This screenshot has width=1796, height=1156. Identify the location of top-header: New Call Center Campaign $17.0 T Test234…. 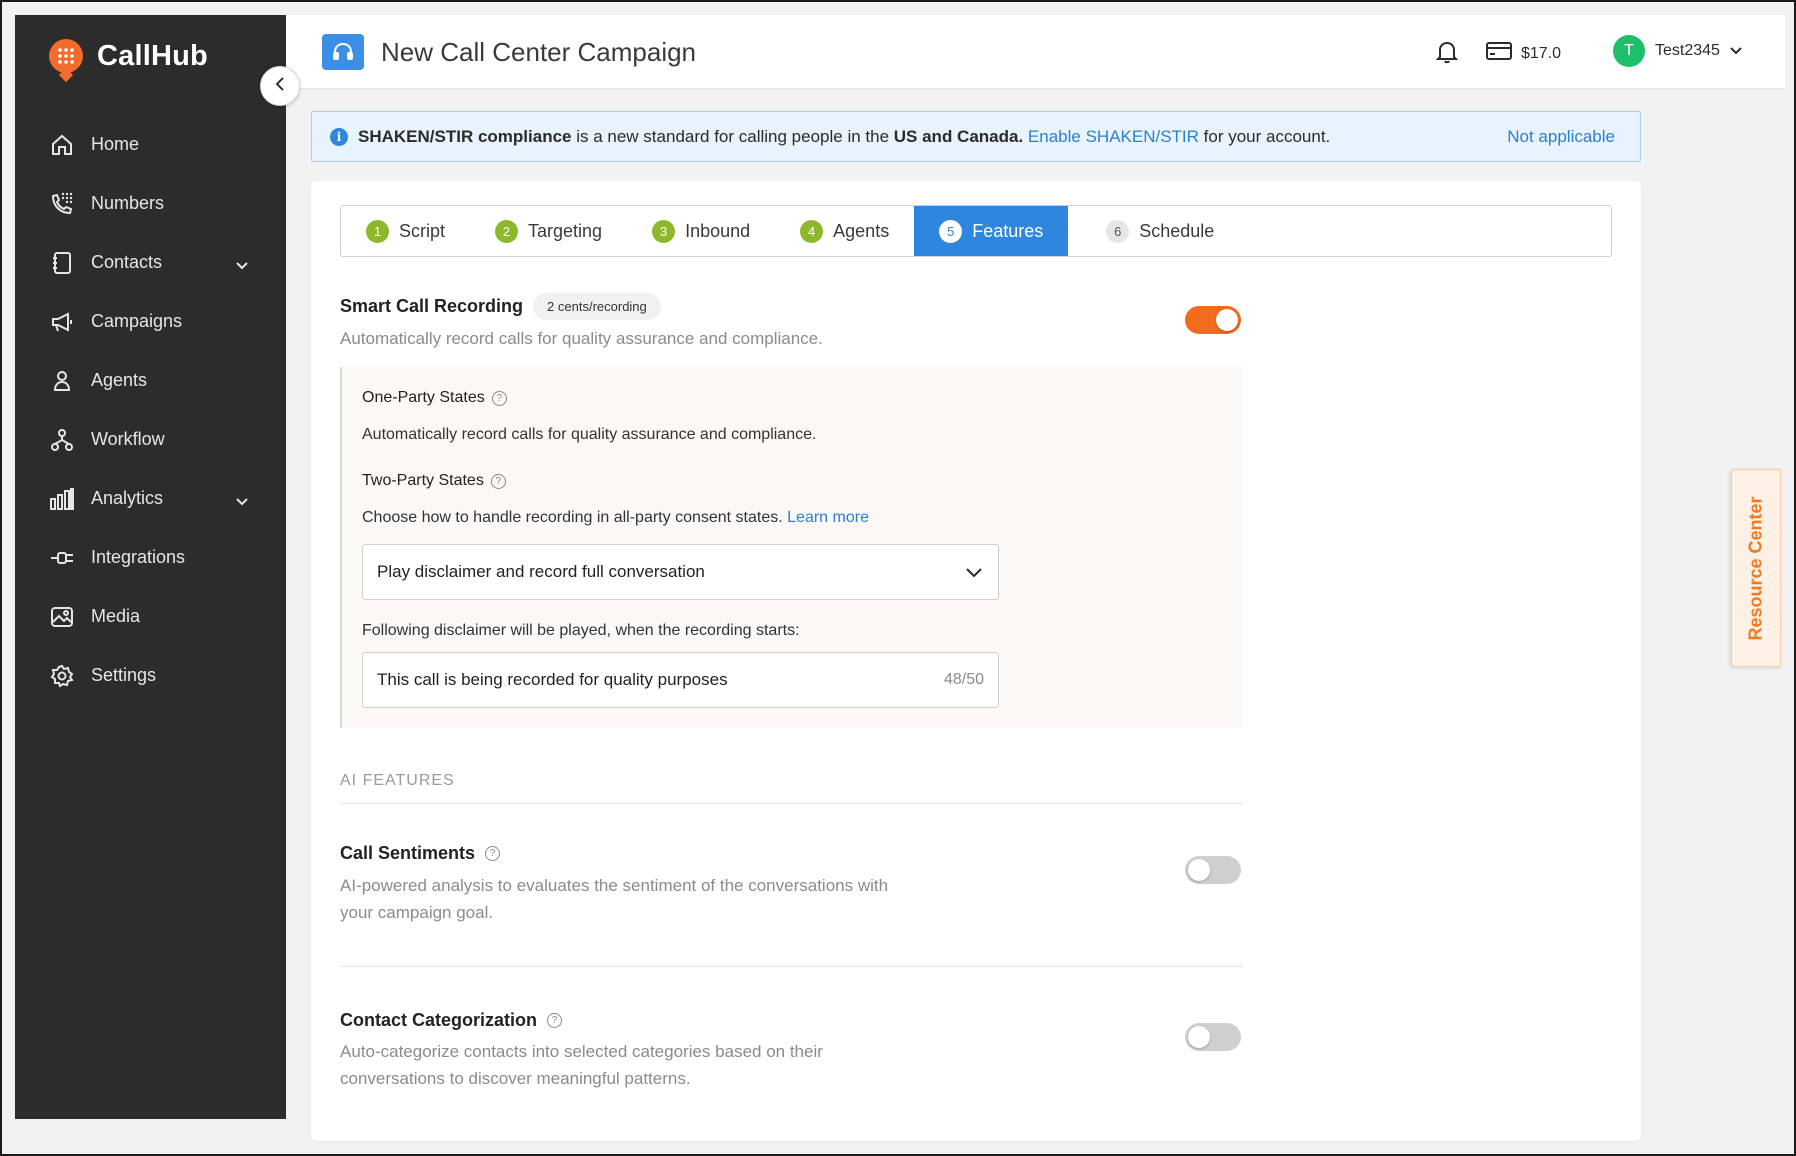
(1035, 52).